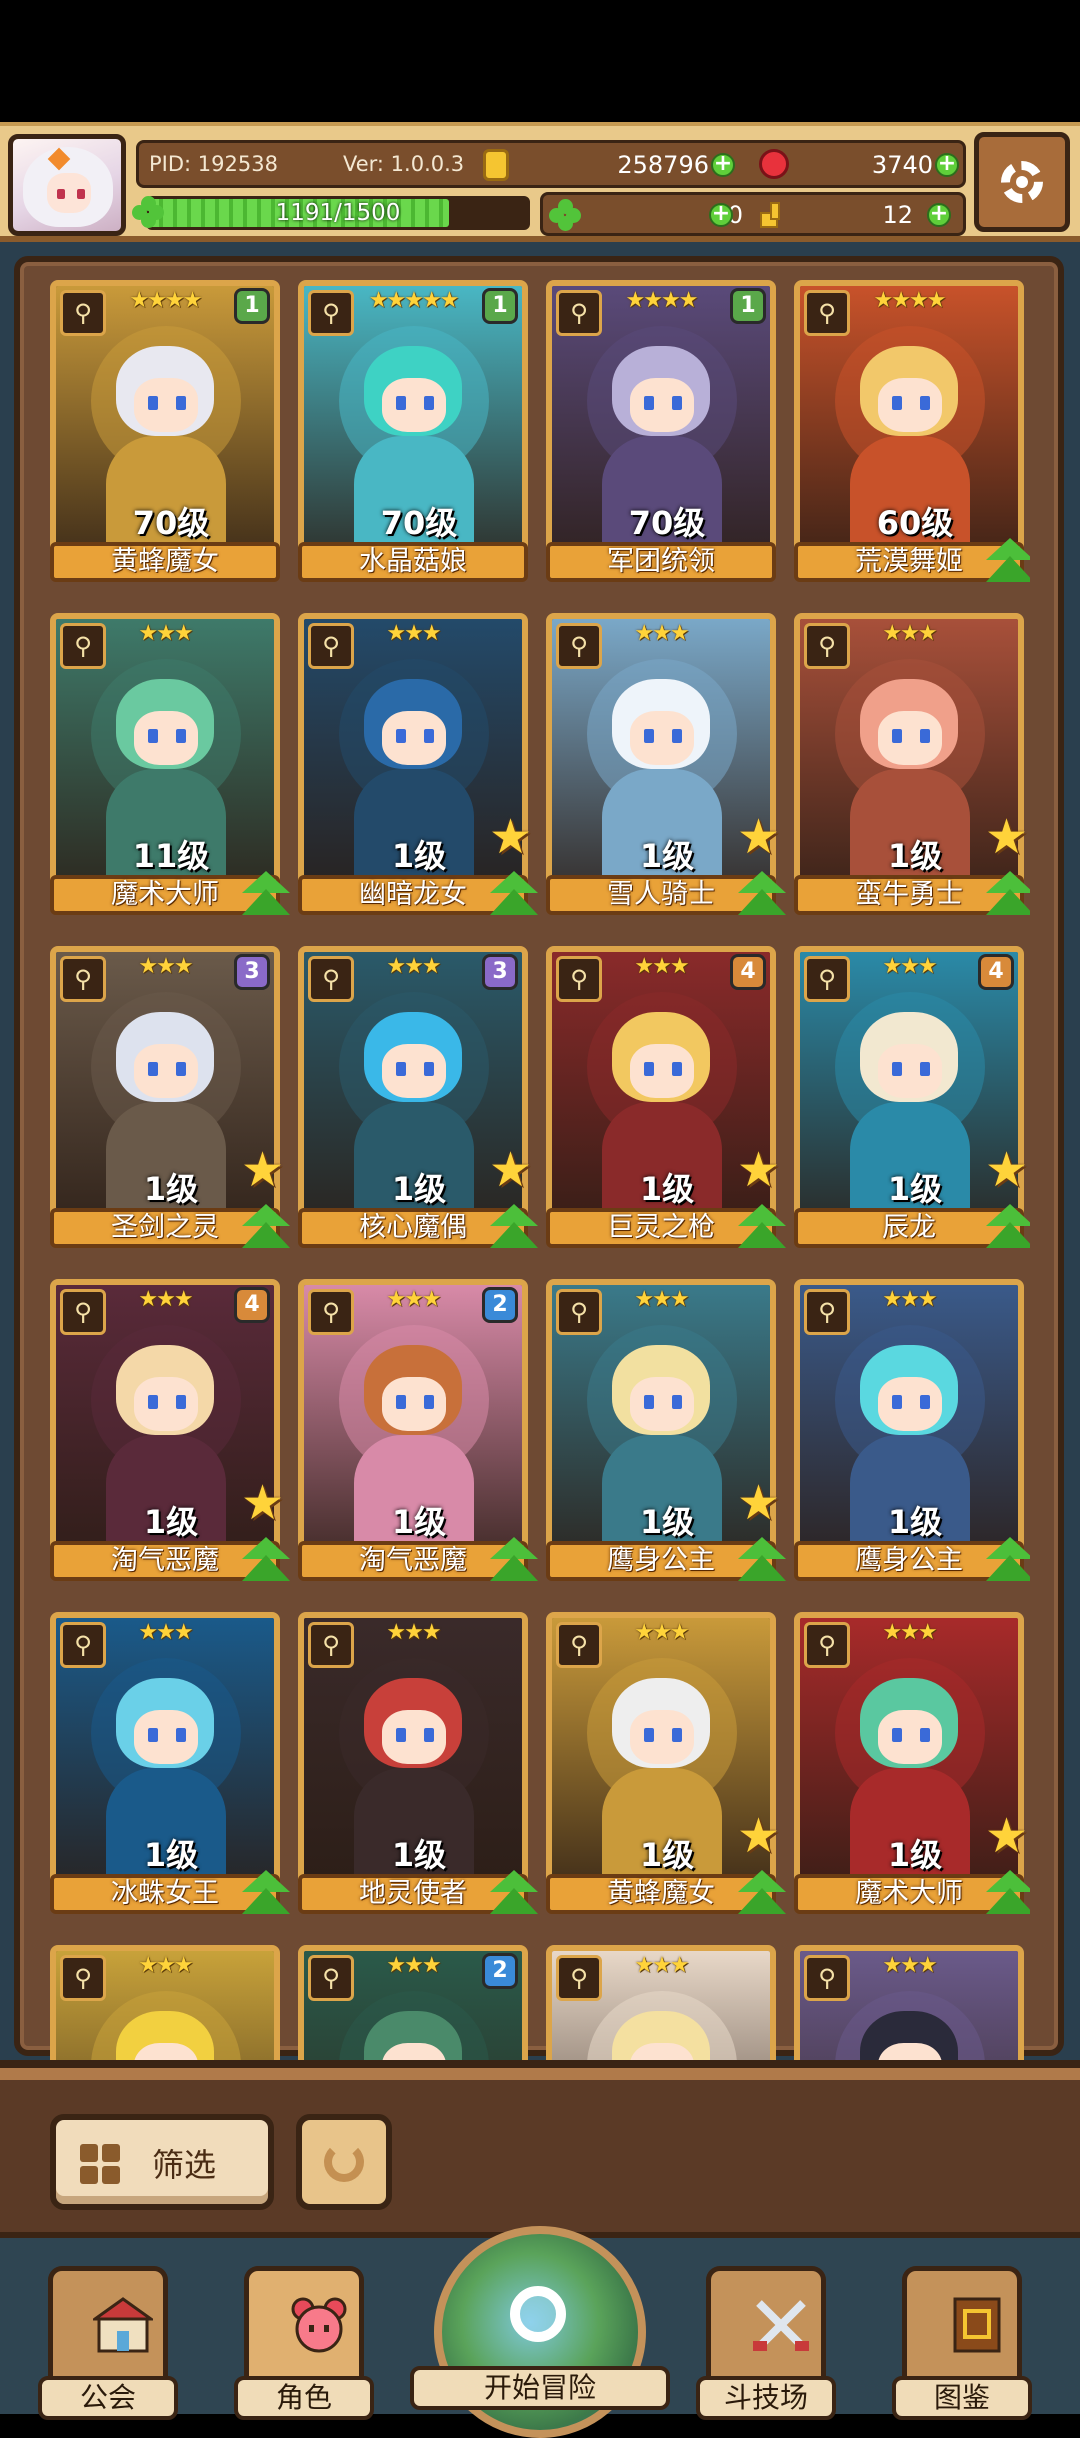 Image resolution: width=1080 pixels, height=2438 pixels. What do you see at coordinates (781, 2325) in the screenshot?
I see `crossed-swords-icon` at bounding box center [781, 2325].